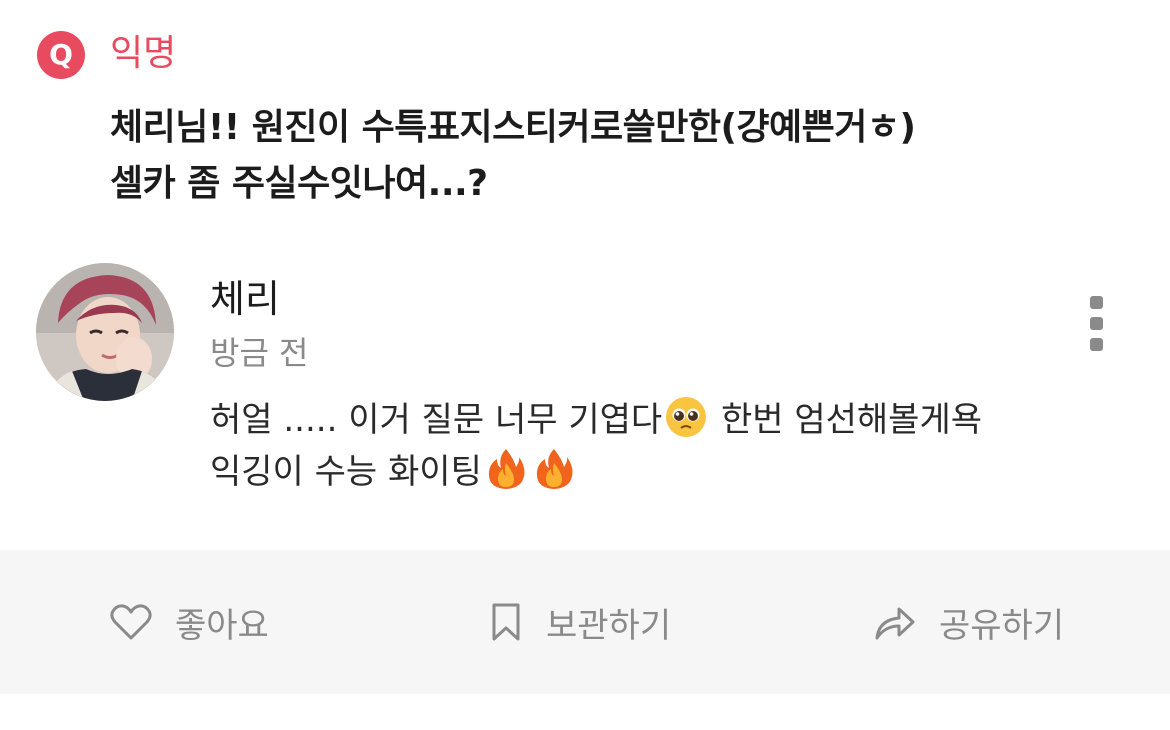 Image resolution: width=1170 pixels, height=730 pixels. I want to click on save-label: 보관하기, so click(609, 625).